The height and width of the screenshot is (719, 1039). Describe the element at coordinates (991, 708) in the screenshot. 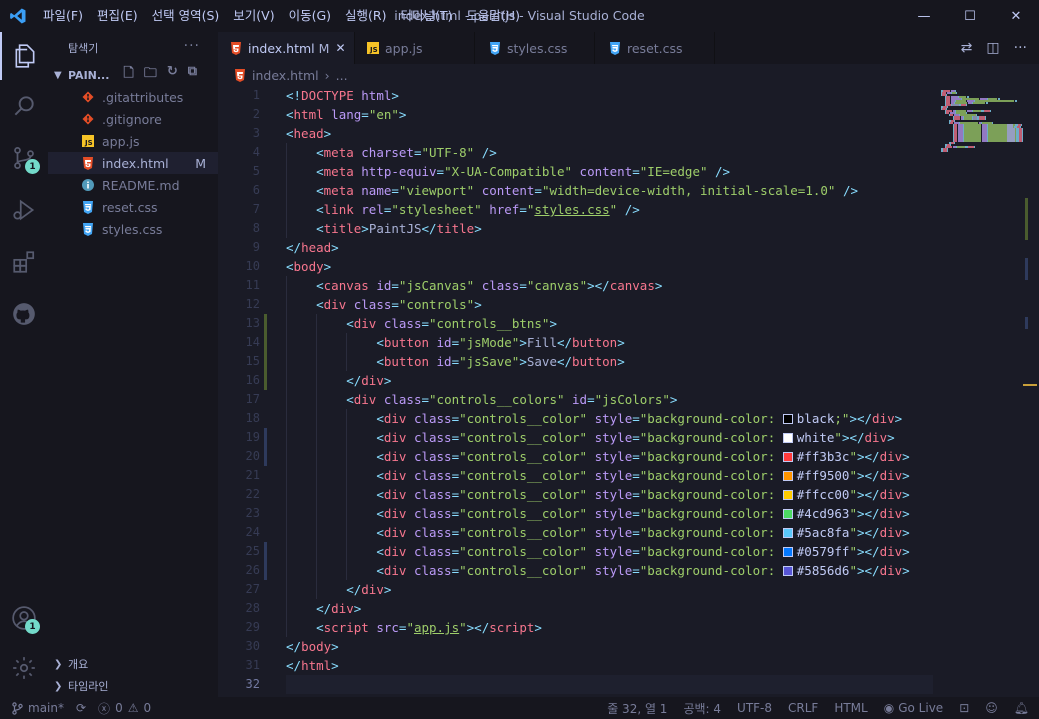

I see `feedback-icon: ☺` at that location.